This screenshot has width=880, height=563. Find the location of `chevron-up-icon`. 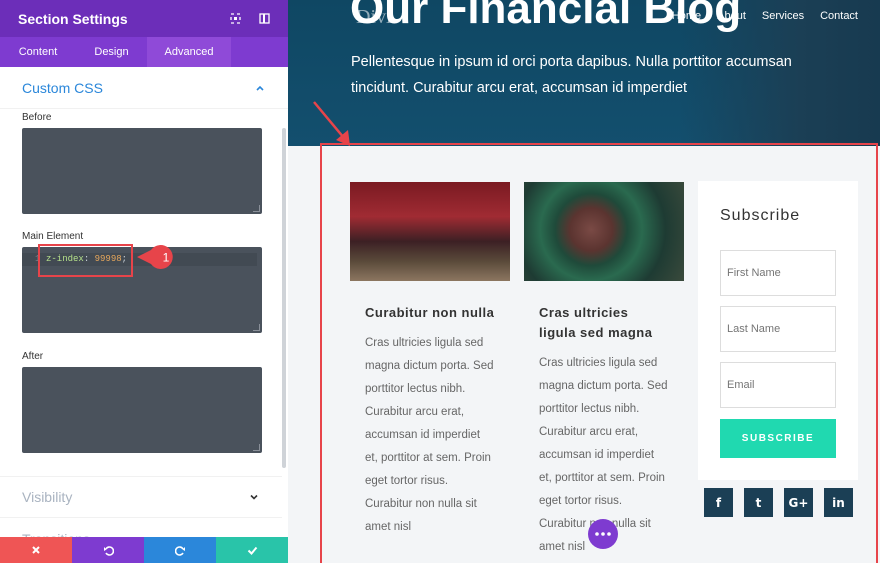

chevron-up-icon is located at coordinates (260, 88).